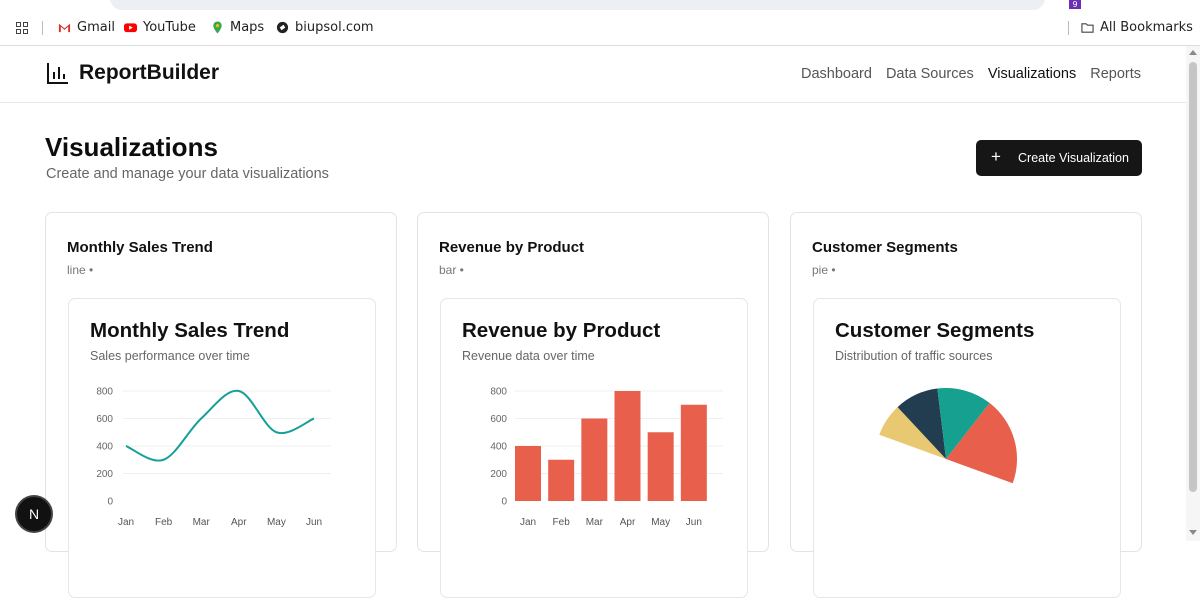 This screenshot has height=598, width=1200. I want to click on all-bookmarks-label: All Bookmarks, so click(1146, 27).